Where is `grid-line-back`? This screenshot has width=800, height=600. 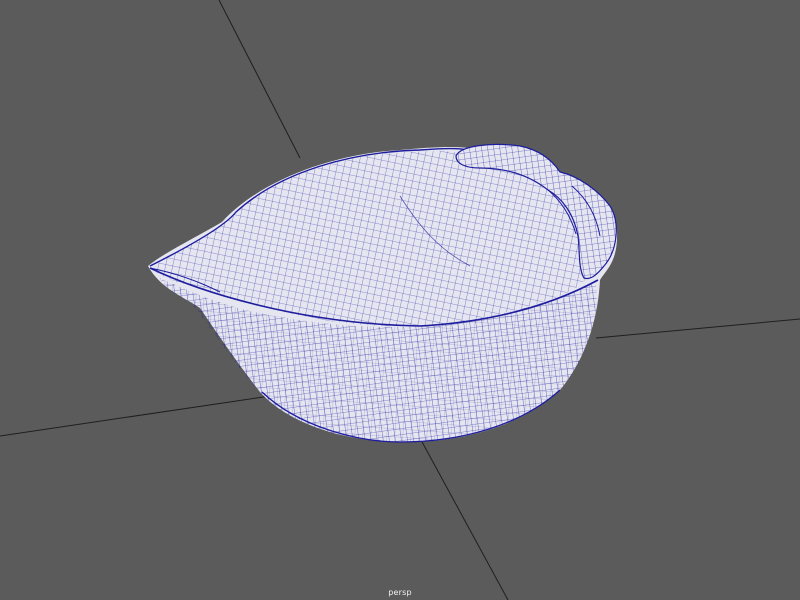 grid-line-back is located at coordinates (259, 79).